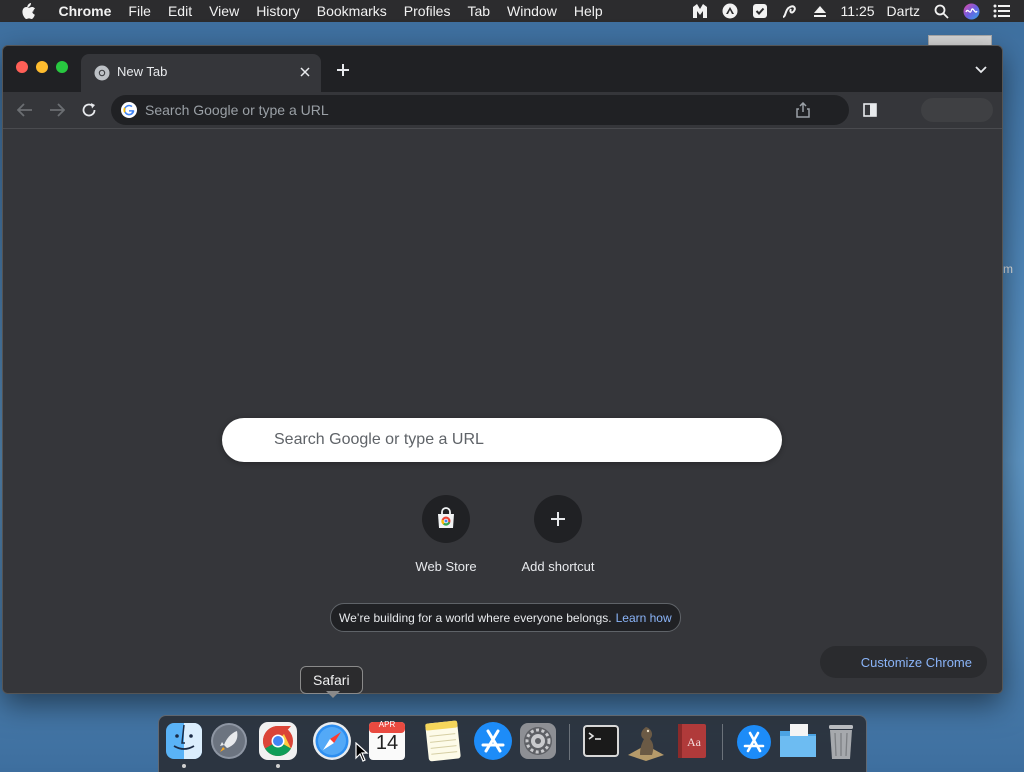 This screenshot has height=772, width=1024. I want to click on dock-chess-icon, so click(646, 741).